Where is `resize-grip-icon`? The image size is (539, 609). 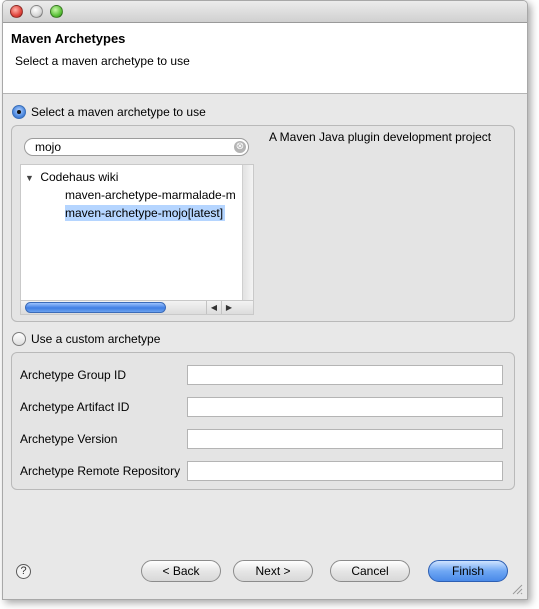
resize-grip-icon is located at coordinates (517, 589).